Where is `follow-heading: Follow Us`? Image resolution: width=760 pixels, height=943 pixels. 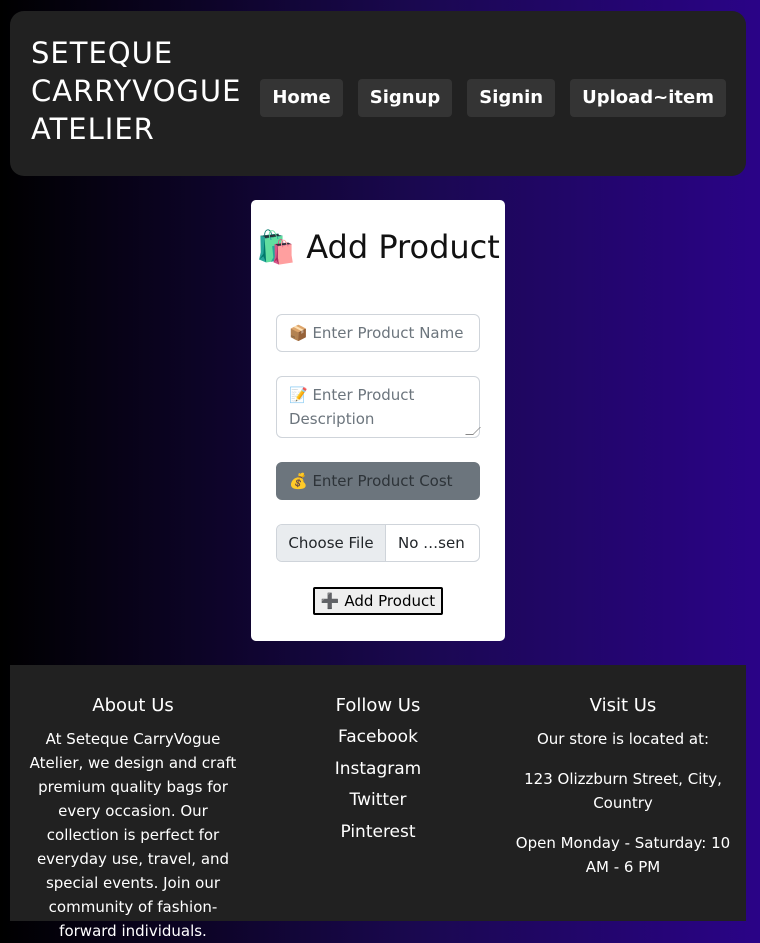
follow-heading: Follow Us is located at coordinates (378, 705).